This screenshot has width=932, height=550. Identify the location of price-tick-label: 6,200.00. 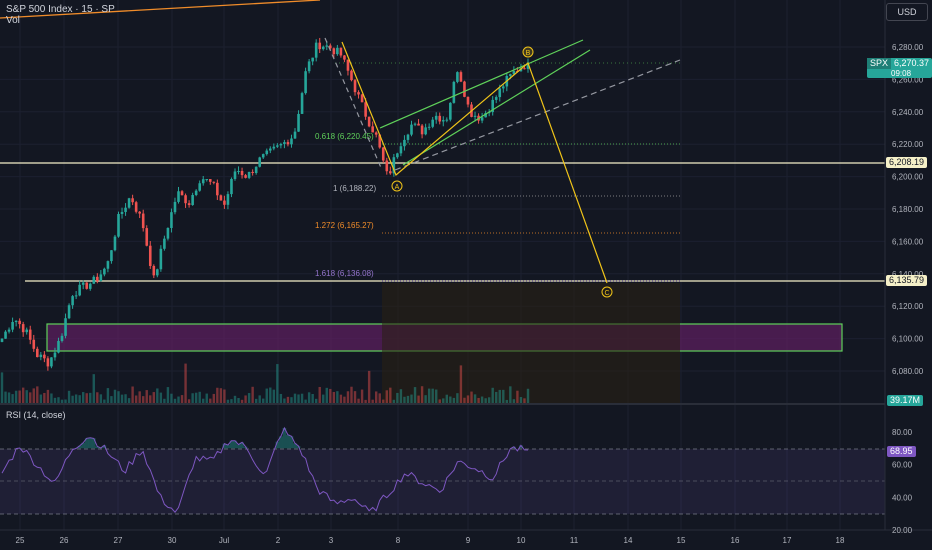
(908, 177).